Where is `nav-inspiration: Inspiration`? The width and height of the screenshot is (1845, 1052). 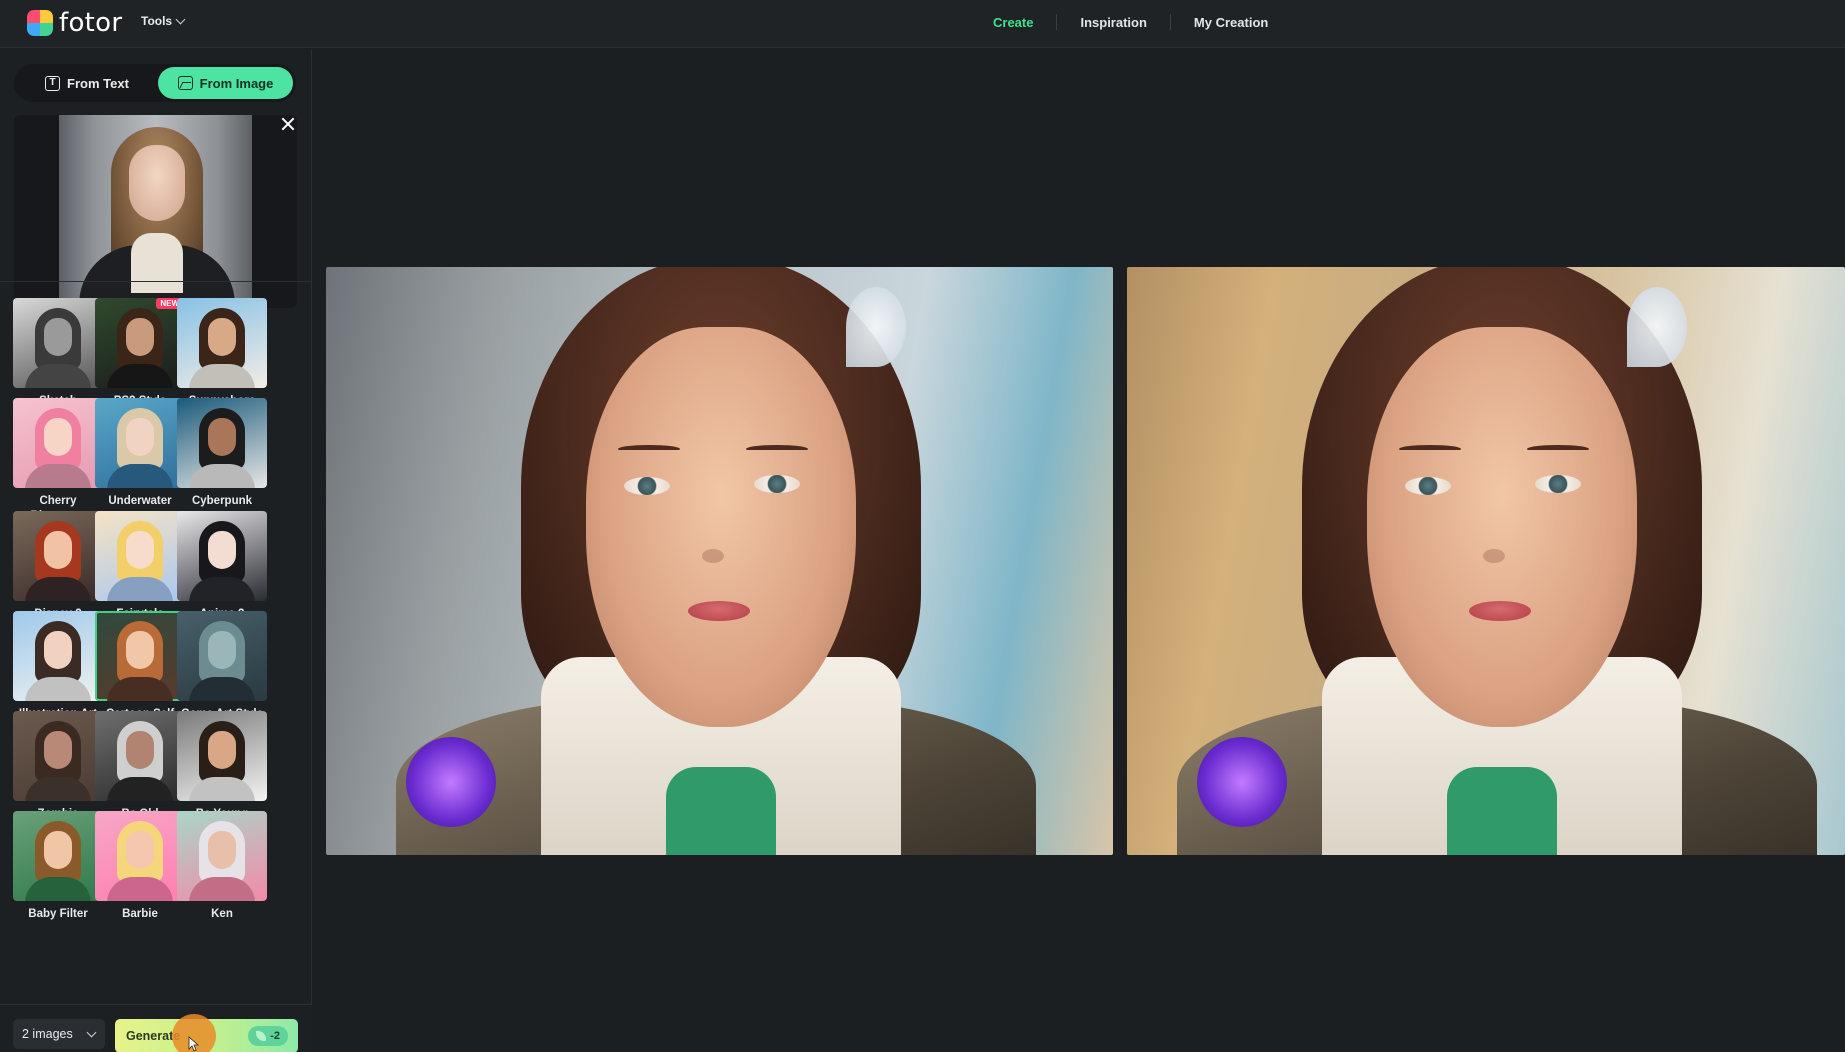 nav-inspiration: Inspiration is located at coordinates (1113, 22).